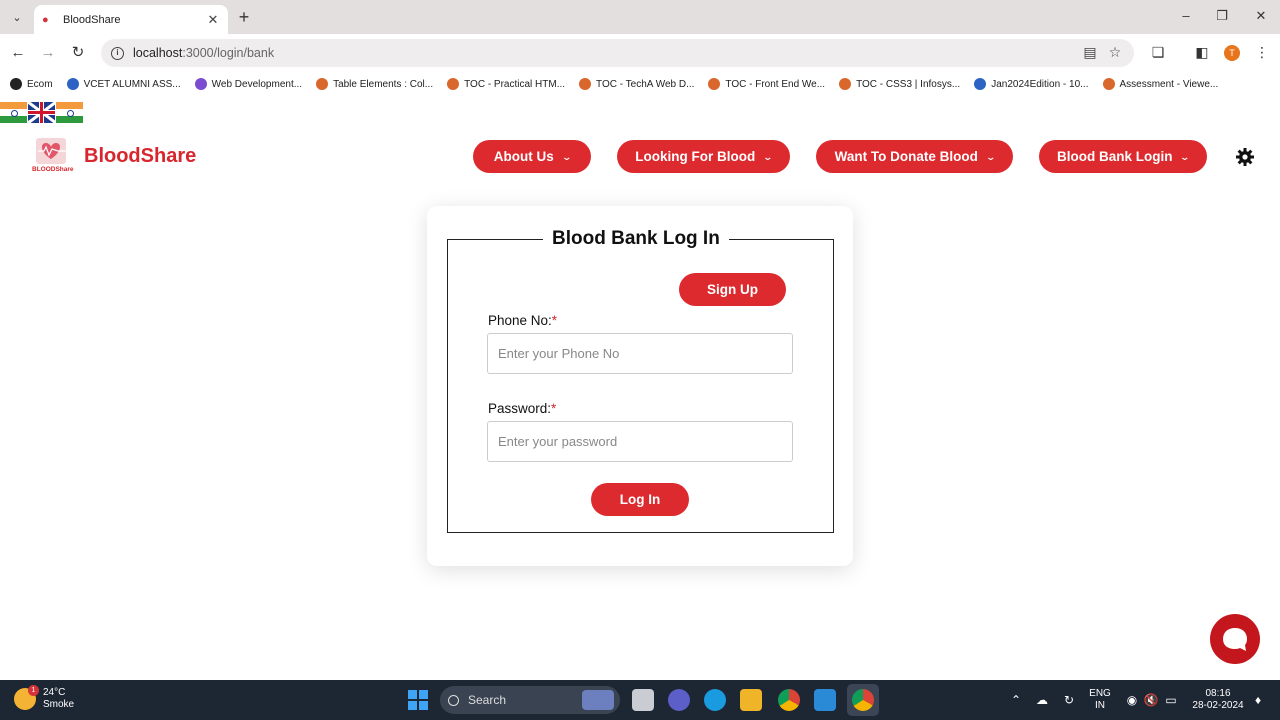 The width and height of the screenshot is (1280, 720). I want to click on bloodshare-logo: BLOODShare, so click(54, 155).